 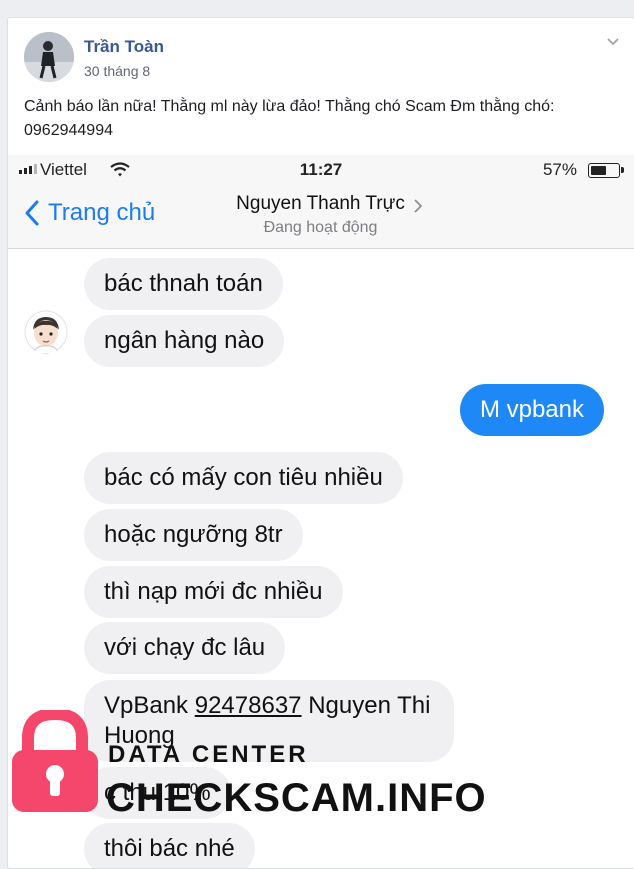 I want to click on incoming-message: hoặc ngưỡng 8tr, so click(x=193, y=535).